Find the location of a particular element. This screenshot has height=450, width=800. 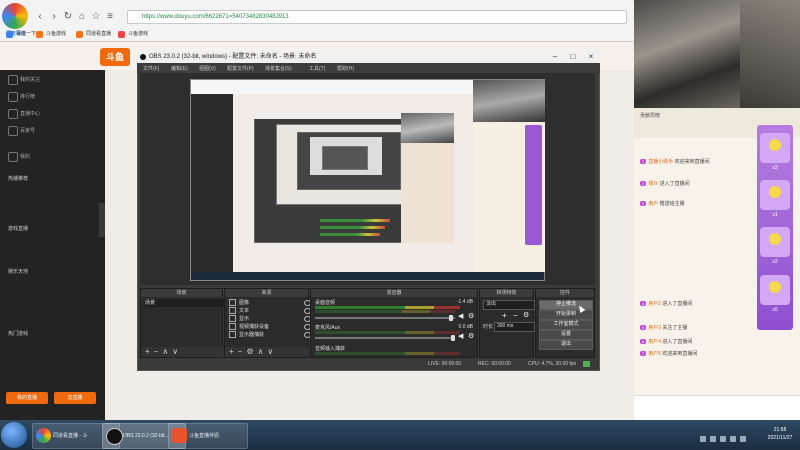

chat-input is located at coordinates (717, 407).